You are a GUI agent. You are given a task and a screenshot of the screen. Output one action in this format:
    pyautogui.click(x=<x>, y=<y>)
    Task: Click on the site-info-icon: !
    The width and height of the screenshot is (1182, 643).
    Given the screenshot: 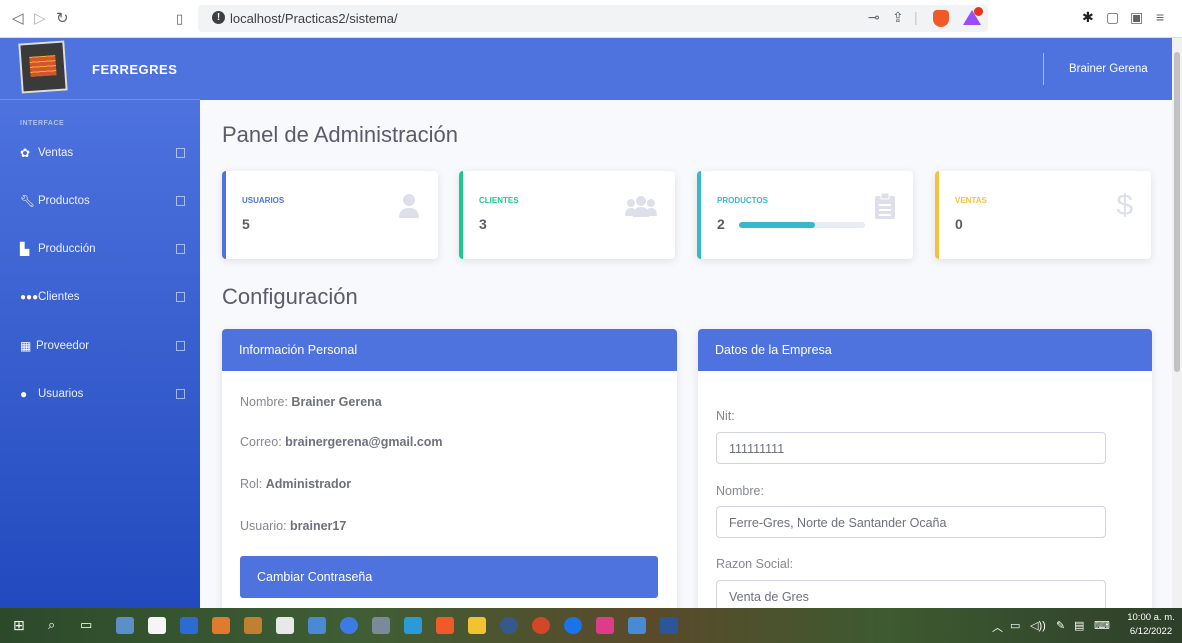 What is the action you would take?
    pyautogui.click(x=218, y=17)
    